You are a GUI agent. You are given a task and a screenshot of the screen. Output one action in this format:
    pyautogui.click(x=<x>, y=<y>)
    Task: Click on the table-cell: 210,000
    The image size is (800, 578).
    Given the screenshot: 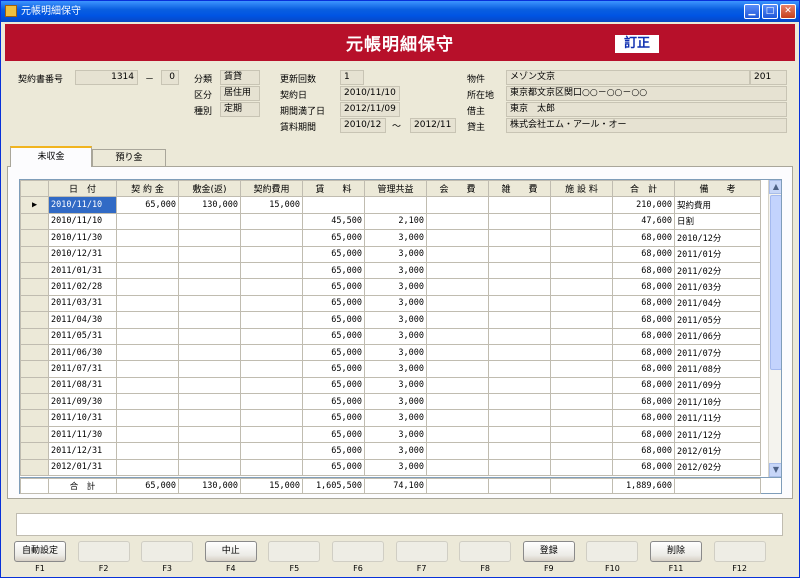 What is the action you would take?
    pyautogui.click(x=643, y=205)
    